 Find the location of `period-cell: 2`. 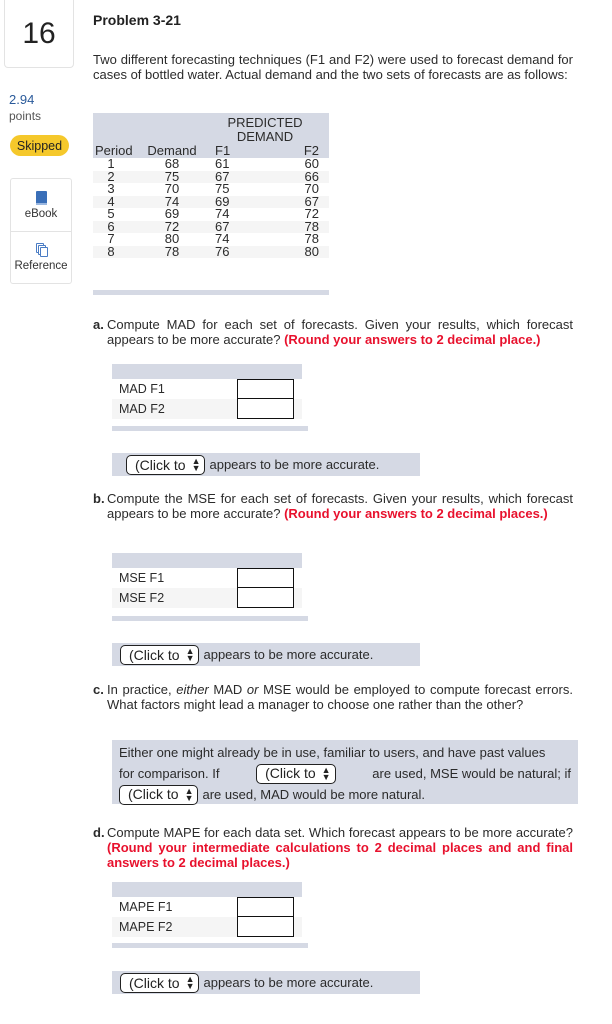

period-cell: 2 is located at coordinates (118, 176).